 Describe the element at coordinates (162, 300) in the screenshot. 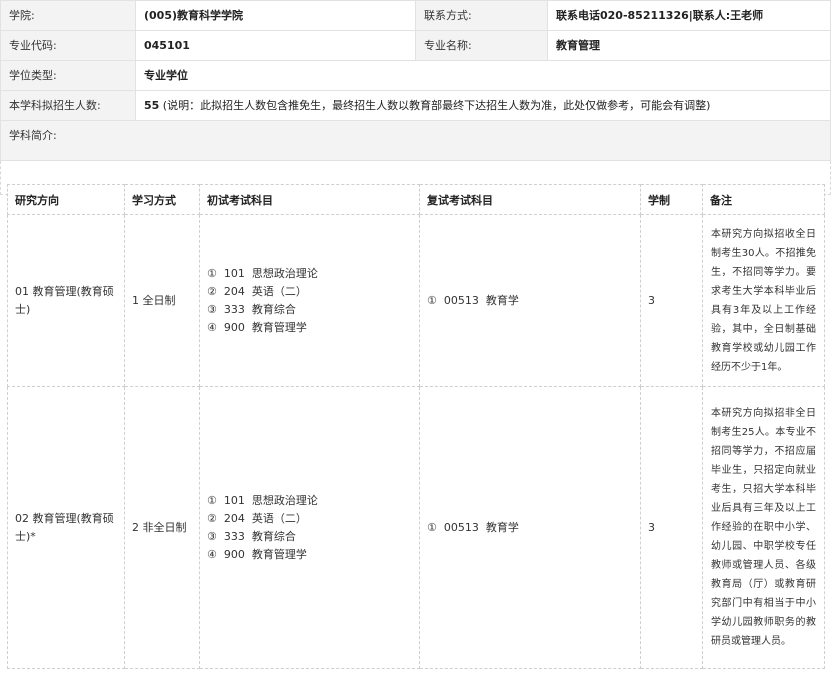

I see `mode-cell: 1 全日制` at that location.